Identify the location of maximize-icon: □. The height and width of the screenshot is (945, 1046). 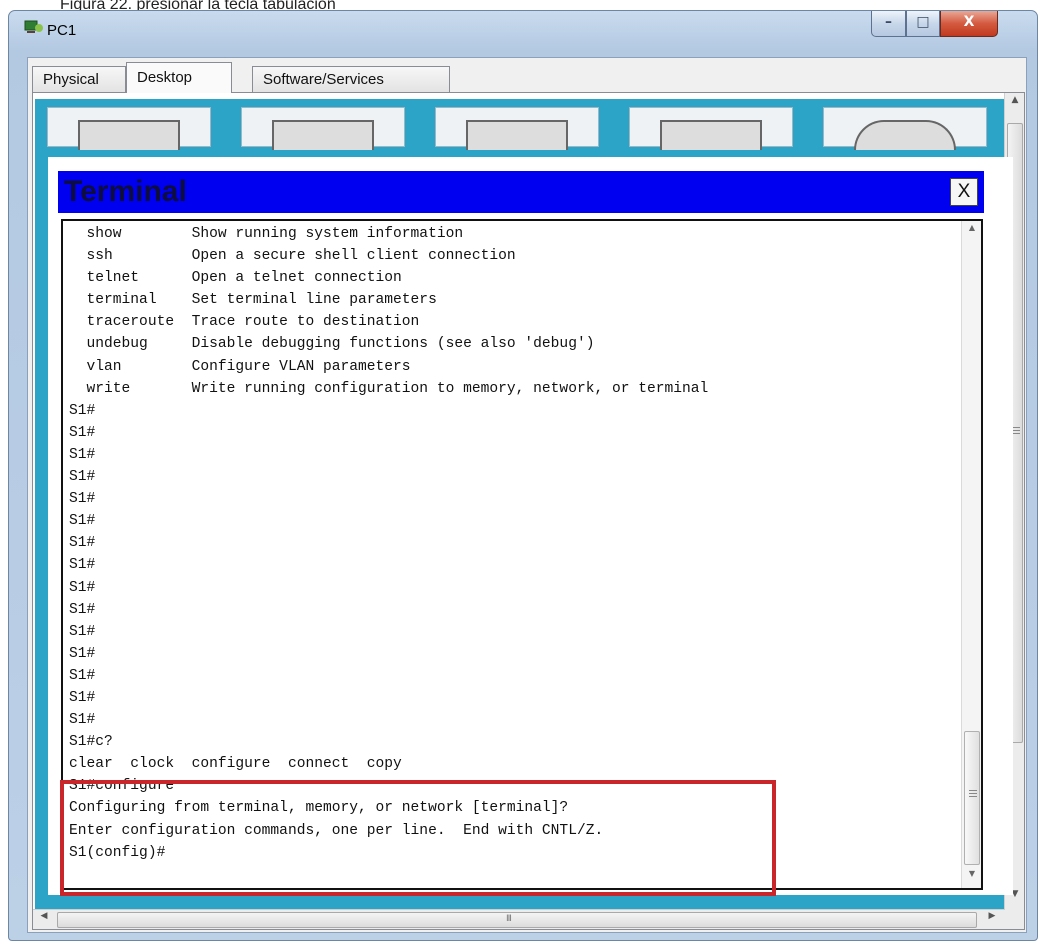
(923, 22).